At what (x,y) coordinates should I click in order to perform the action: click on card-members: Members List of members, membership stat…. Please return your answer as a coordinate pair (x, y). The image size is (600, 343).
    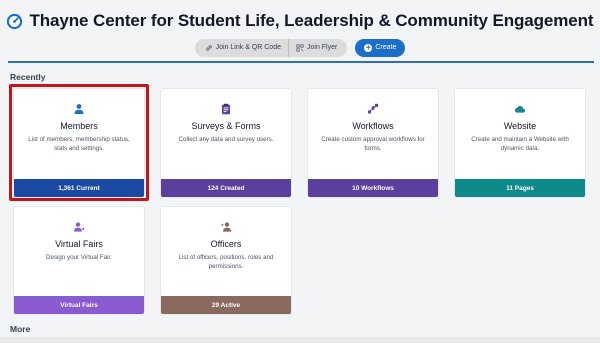
    Looking at the image, I should click on (79, 143).